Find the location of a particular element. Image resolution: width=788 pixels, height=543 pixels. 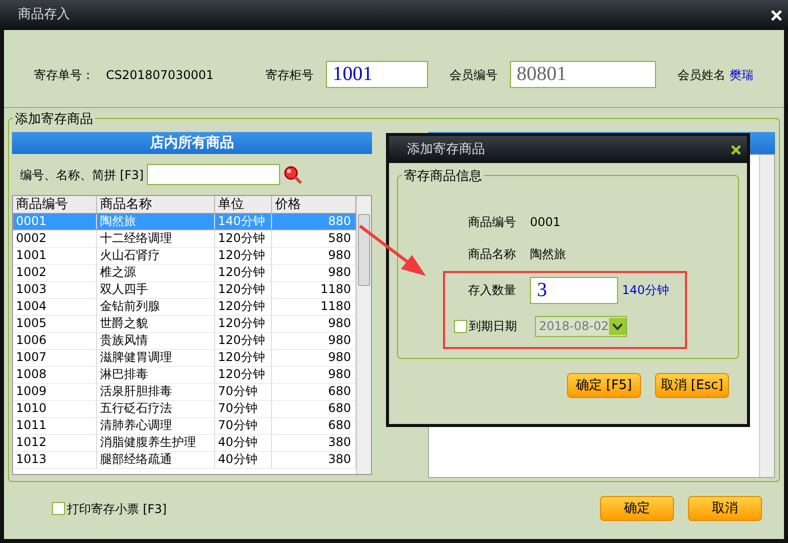

table-cell: 1010 is located at coordinates (55, 409).